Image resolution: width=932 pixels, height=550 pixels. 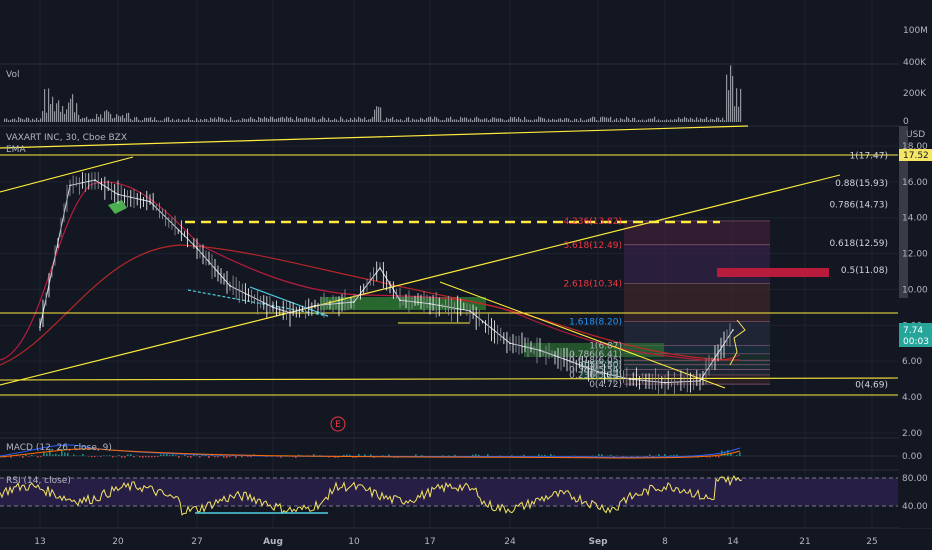 I want to click on fib-retracement-label: 0.5(11.08), so click(x=864, y=271).